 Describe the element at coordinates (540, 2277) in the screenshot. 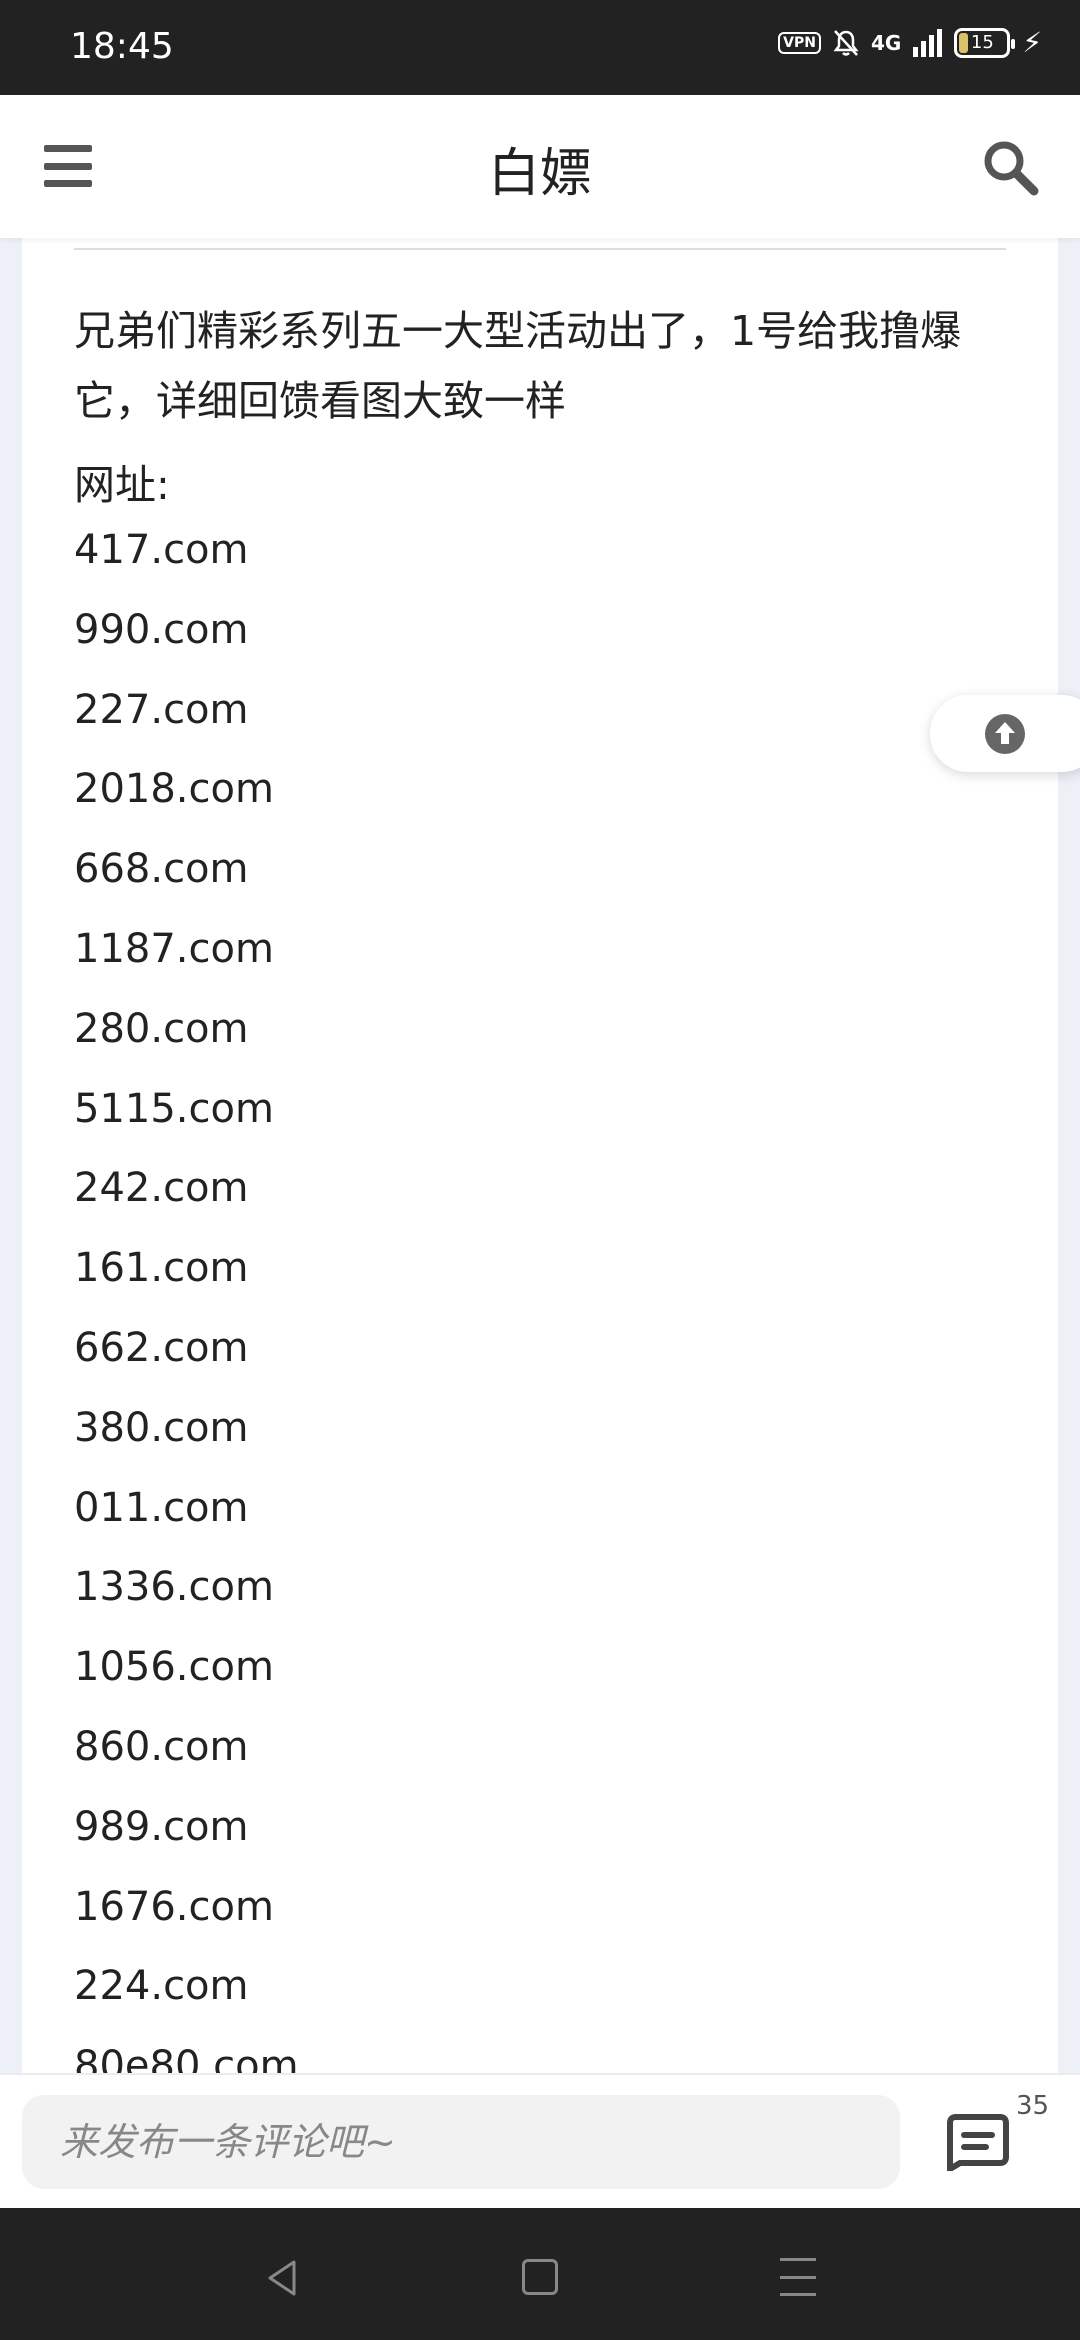

I see `square-home-icon` at that location.